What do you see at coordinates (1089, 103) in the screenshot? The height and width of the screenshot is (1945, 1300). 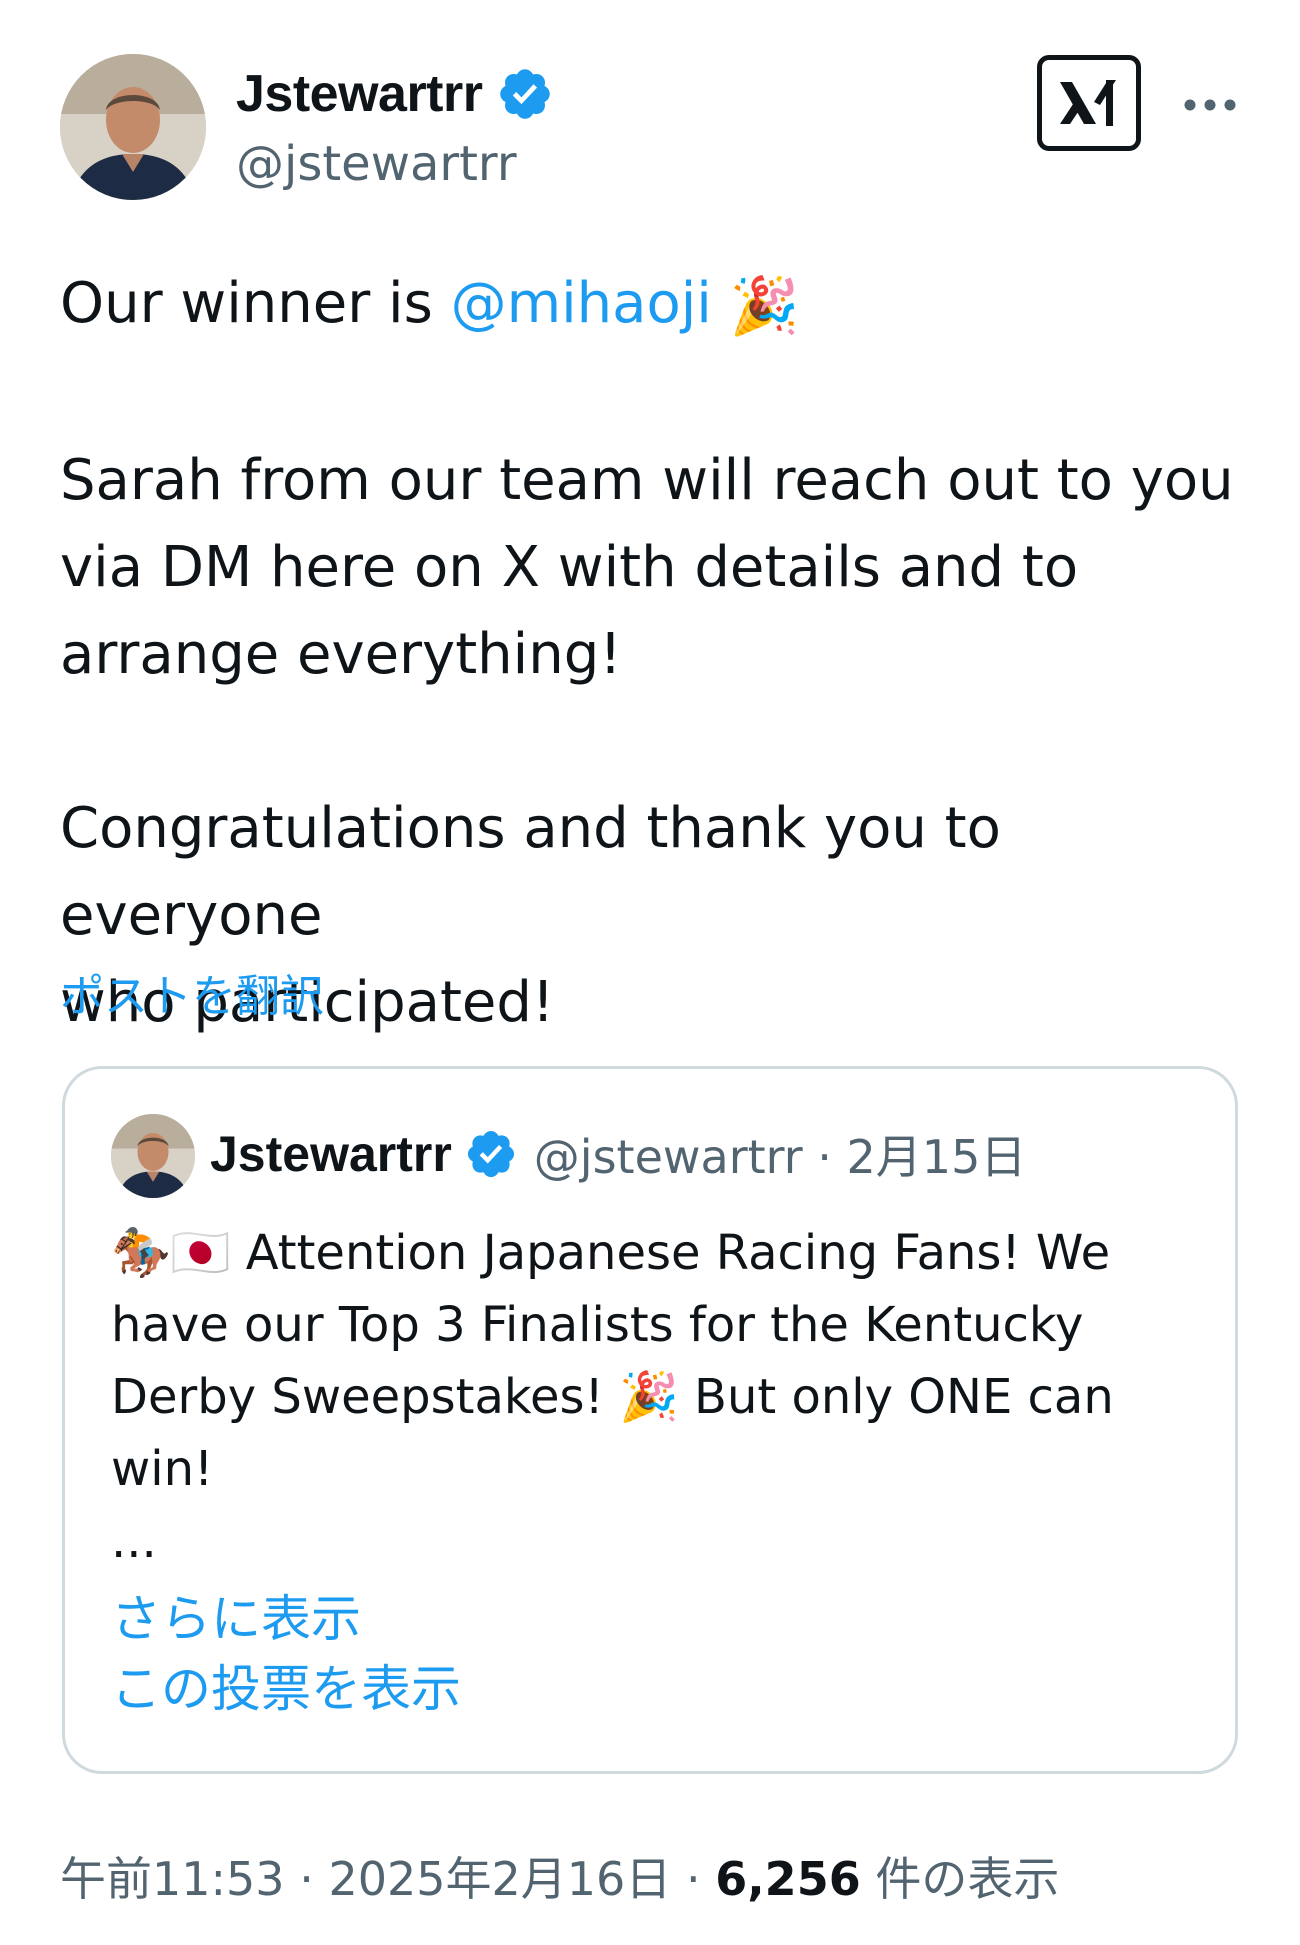 I see `xai-logo-icon` at bounding box center [1089, 103].